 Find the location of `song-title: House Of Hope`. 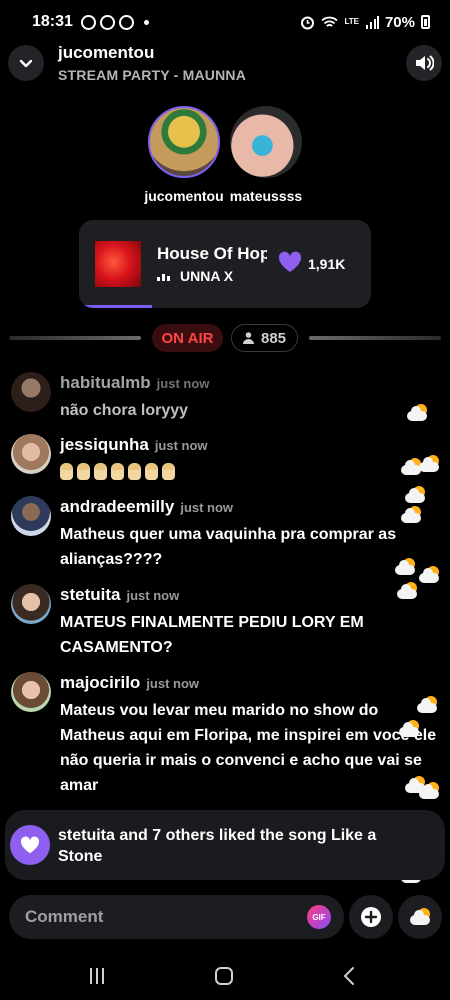

song-title: House Of Hope is located at coordinates (212, 253).